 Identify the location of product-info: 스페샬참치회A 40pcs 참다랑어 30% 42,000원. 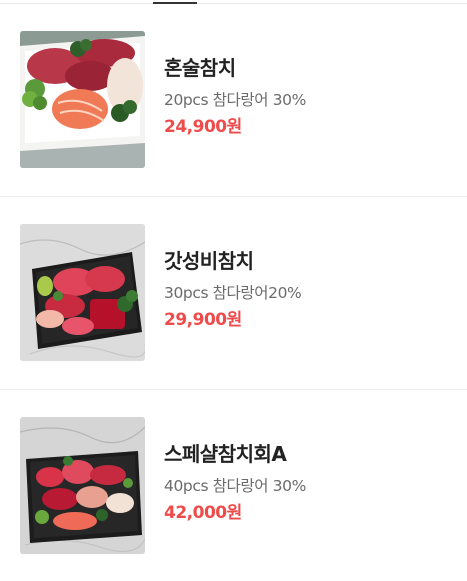
(309, 482).